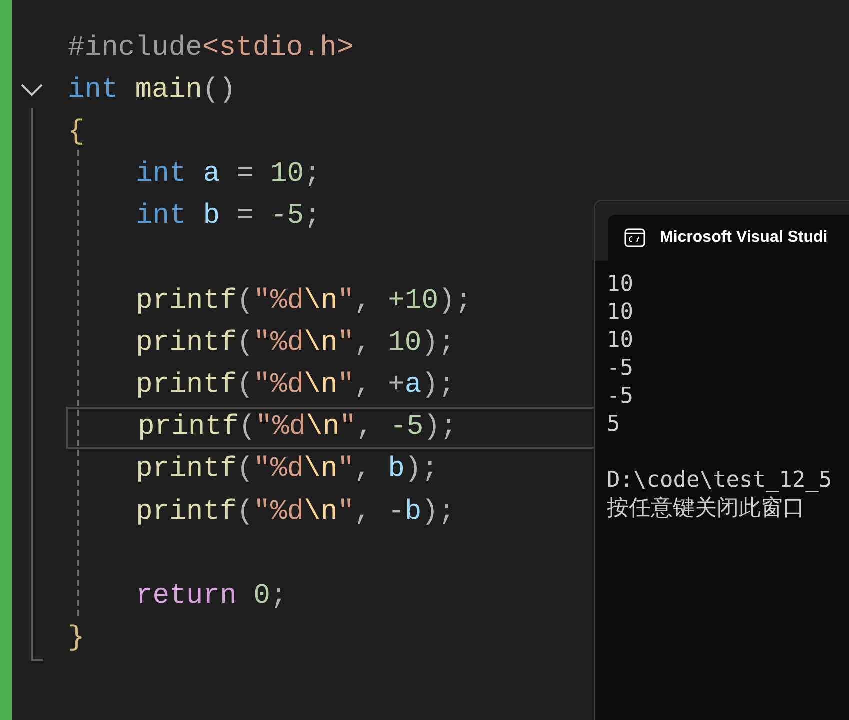  Describe the element at coordinates (744, 238) in the screenshot. I see `window-title: Microsoft Visual Studi` at that location.